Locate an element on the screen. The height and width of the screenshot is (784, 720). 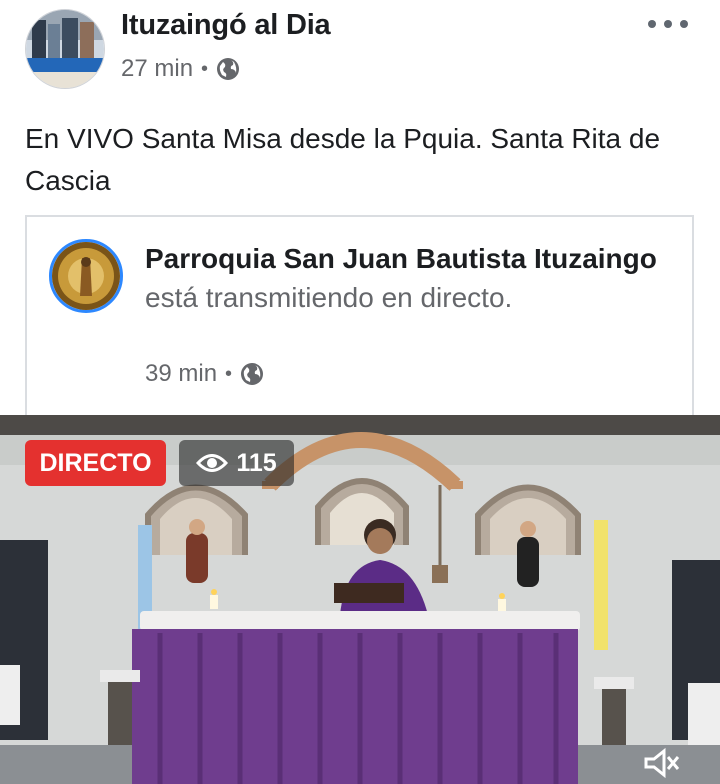
viewer-count: 115 is located at coordinates (256, 462).